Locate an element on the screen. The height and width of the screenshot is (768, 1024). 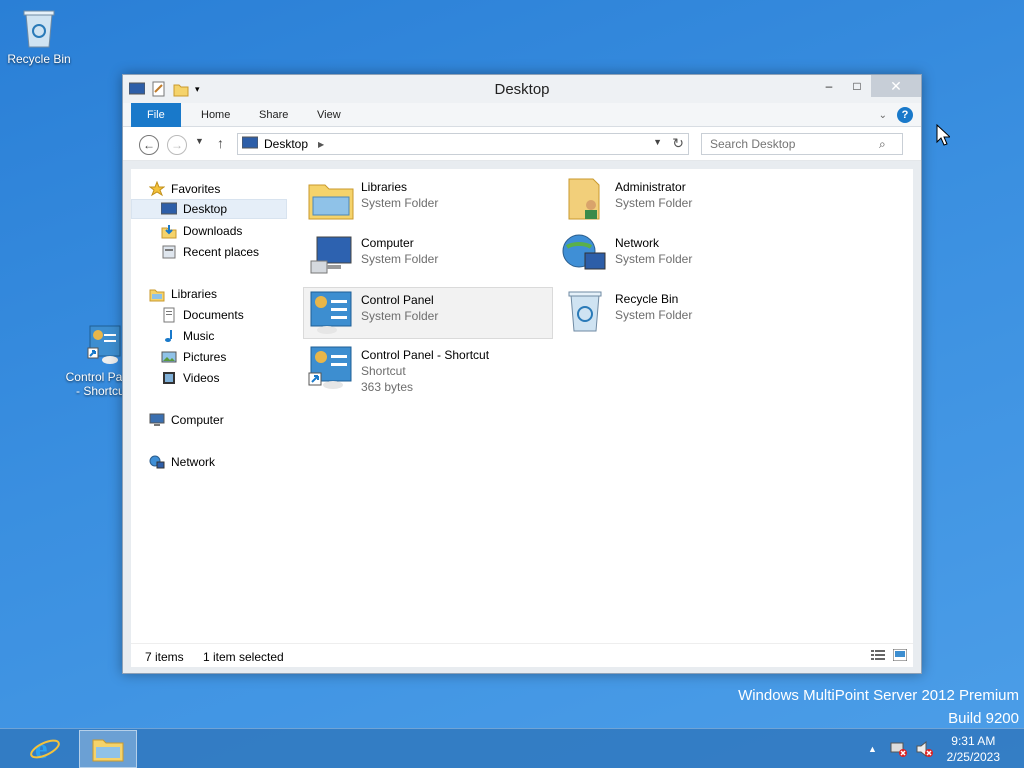
nav-desktop-label: Desktop is located at coordinates (205, 209).